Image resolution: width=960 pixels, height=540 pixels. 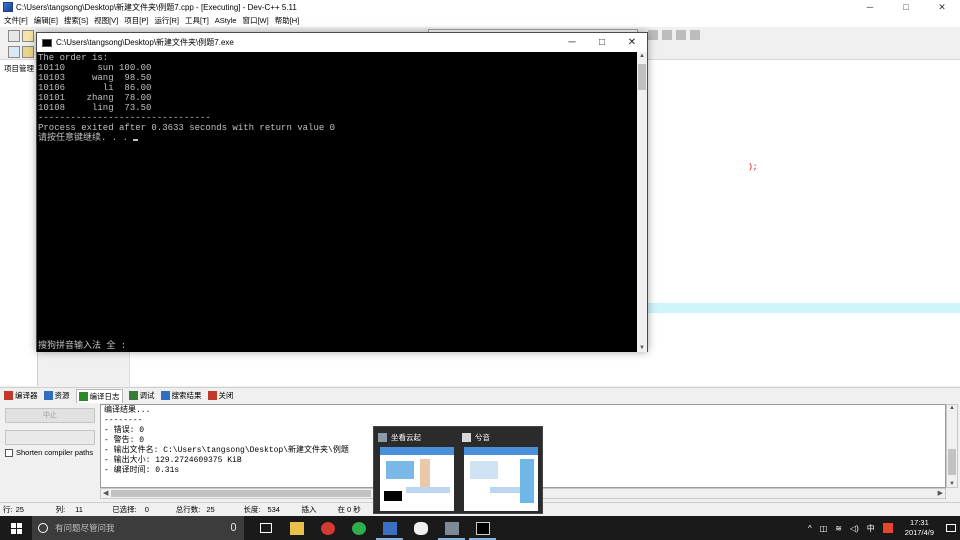 What do you see at coordinates (824, 528) in the screenshot?
I see `network-icon: ◫` at bounding box center [824, 528].